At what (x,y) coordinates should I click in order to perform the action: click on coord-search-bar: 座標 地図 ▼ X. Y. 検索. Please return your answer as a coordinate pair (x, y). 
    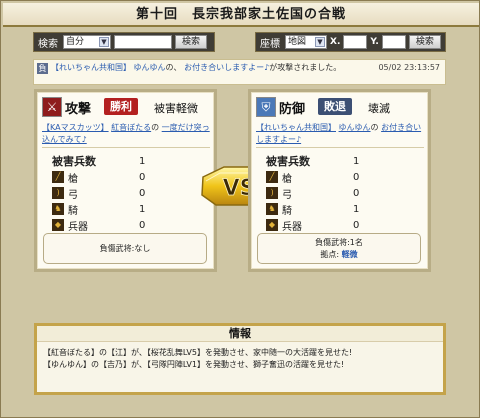
    Looking at the image, I should click on (350, 42).